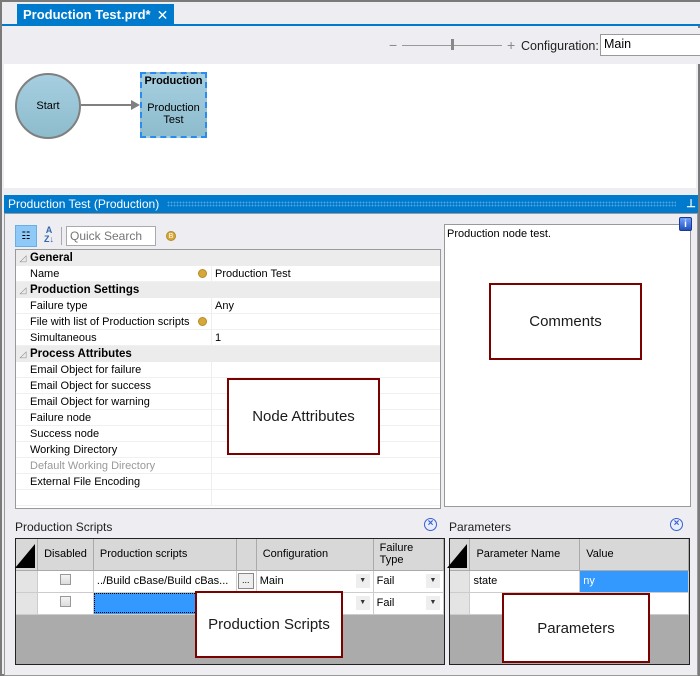 The image size is (700, 676). What do you see at coordinates (171, 236) in the screenshot?
I see `bang-icon: B` at bounding box center [171, 236].